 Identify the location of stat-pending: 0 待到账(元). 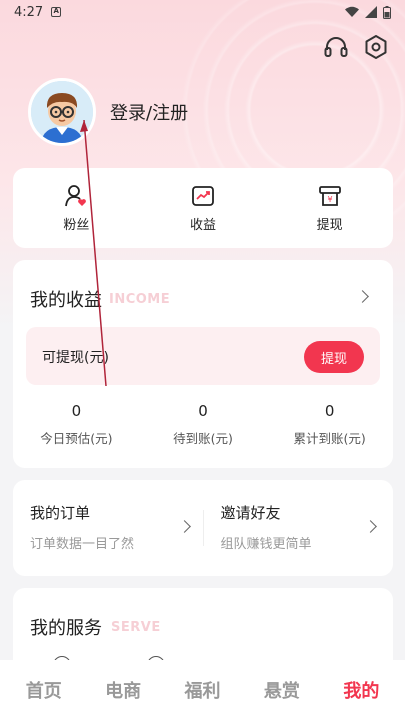
(203, 424).